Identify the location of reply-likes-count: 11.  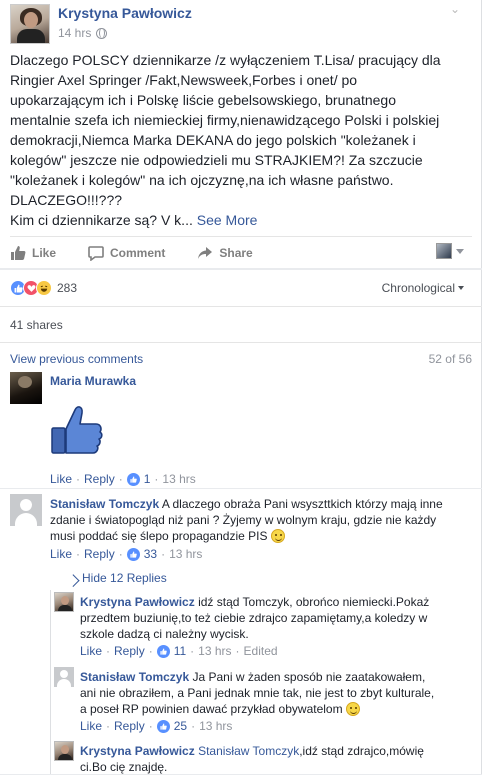
(180, 651).